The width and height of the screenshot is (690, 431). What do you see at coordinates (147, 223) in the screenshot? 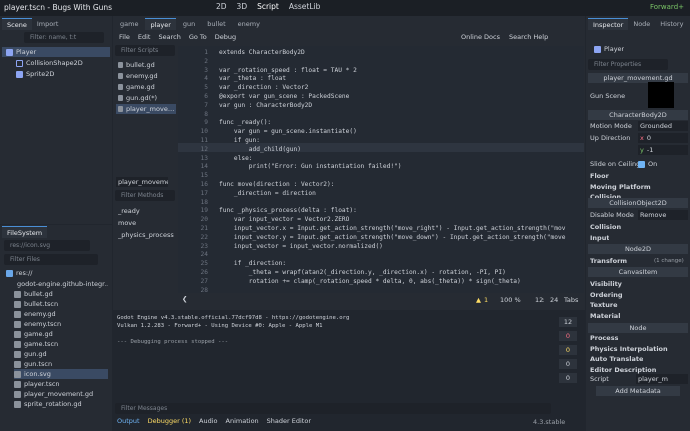
I see `method-item: move` at bounding box center [147, 223].